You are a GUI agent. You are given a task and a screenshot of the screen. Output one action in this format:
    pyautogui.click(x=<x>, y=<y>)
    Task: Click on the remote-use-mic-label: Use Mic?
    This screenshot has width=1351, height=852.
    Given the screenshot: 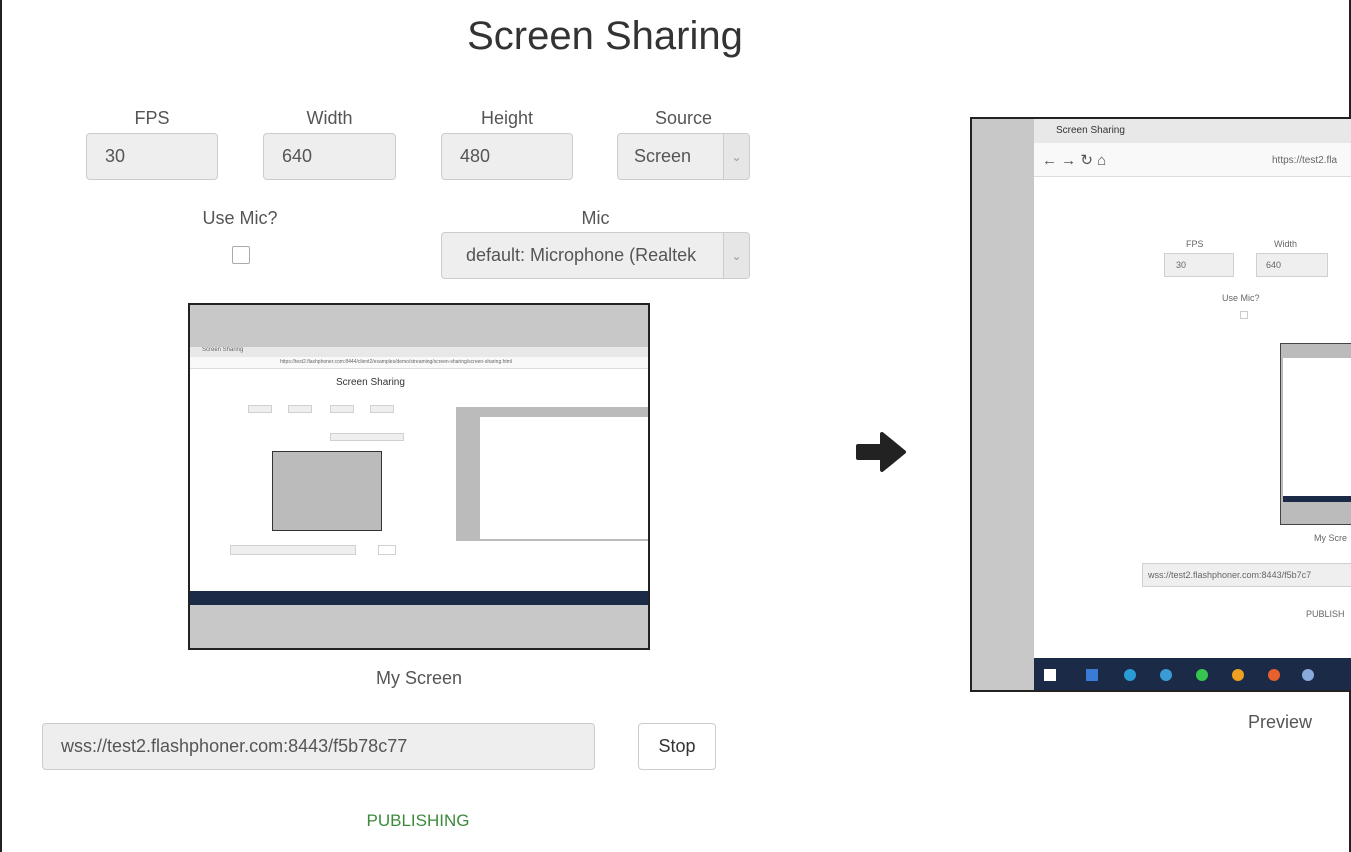 What is the action you would take?
    pyautogui.click(x=1241, y=298)
    